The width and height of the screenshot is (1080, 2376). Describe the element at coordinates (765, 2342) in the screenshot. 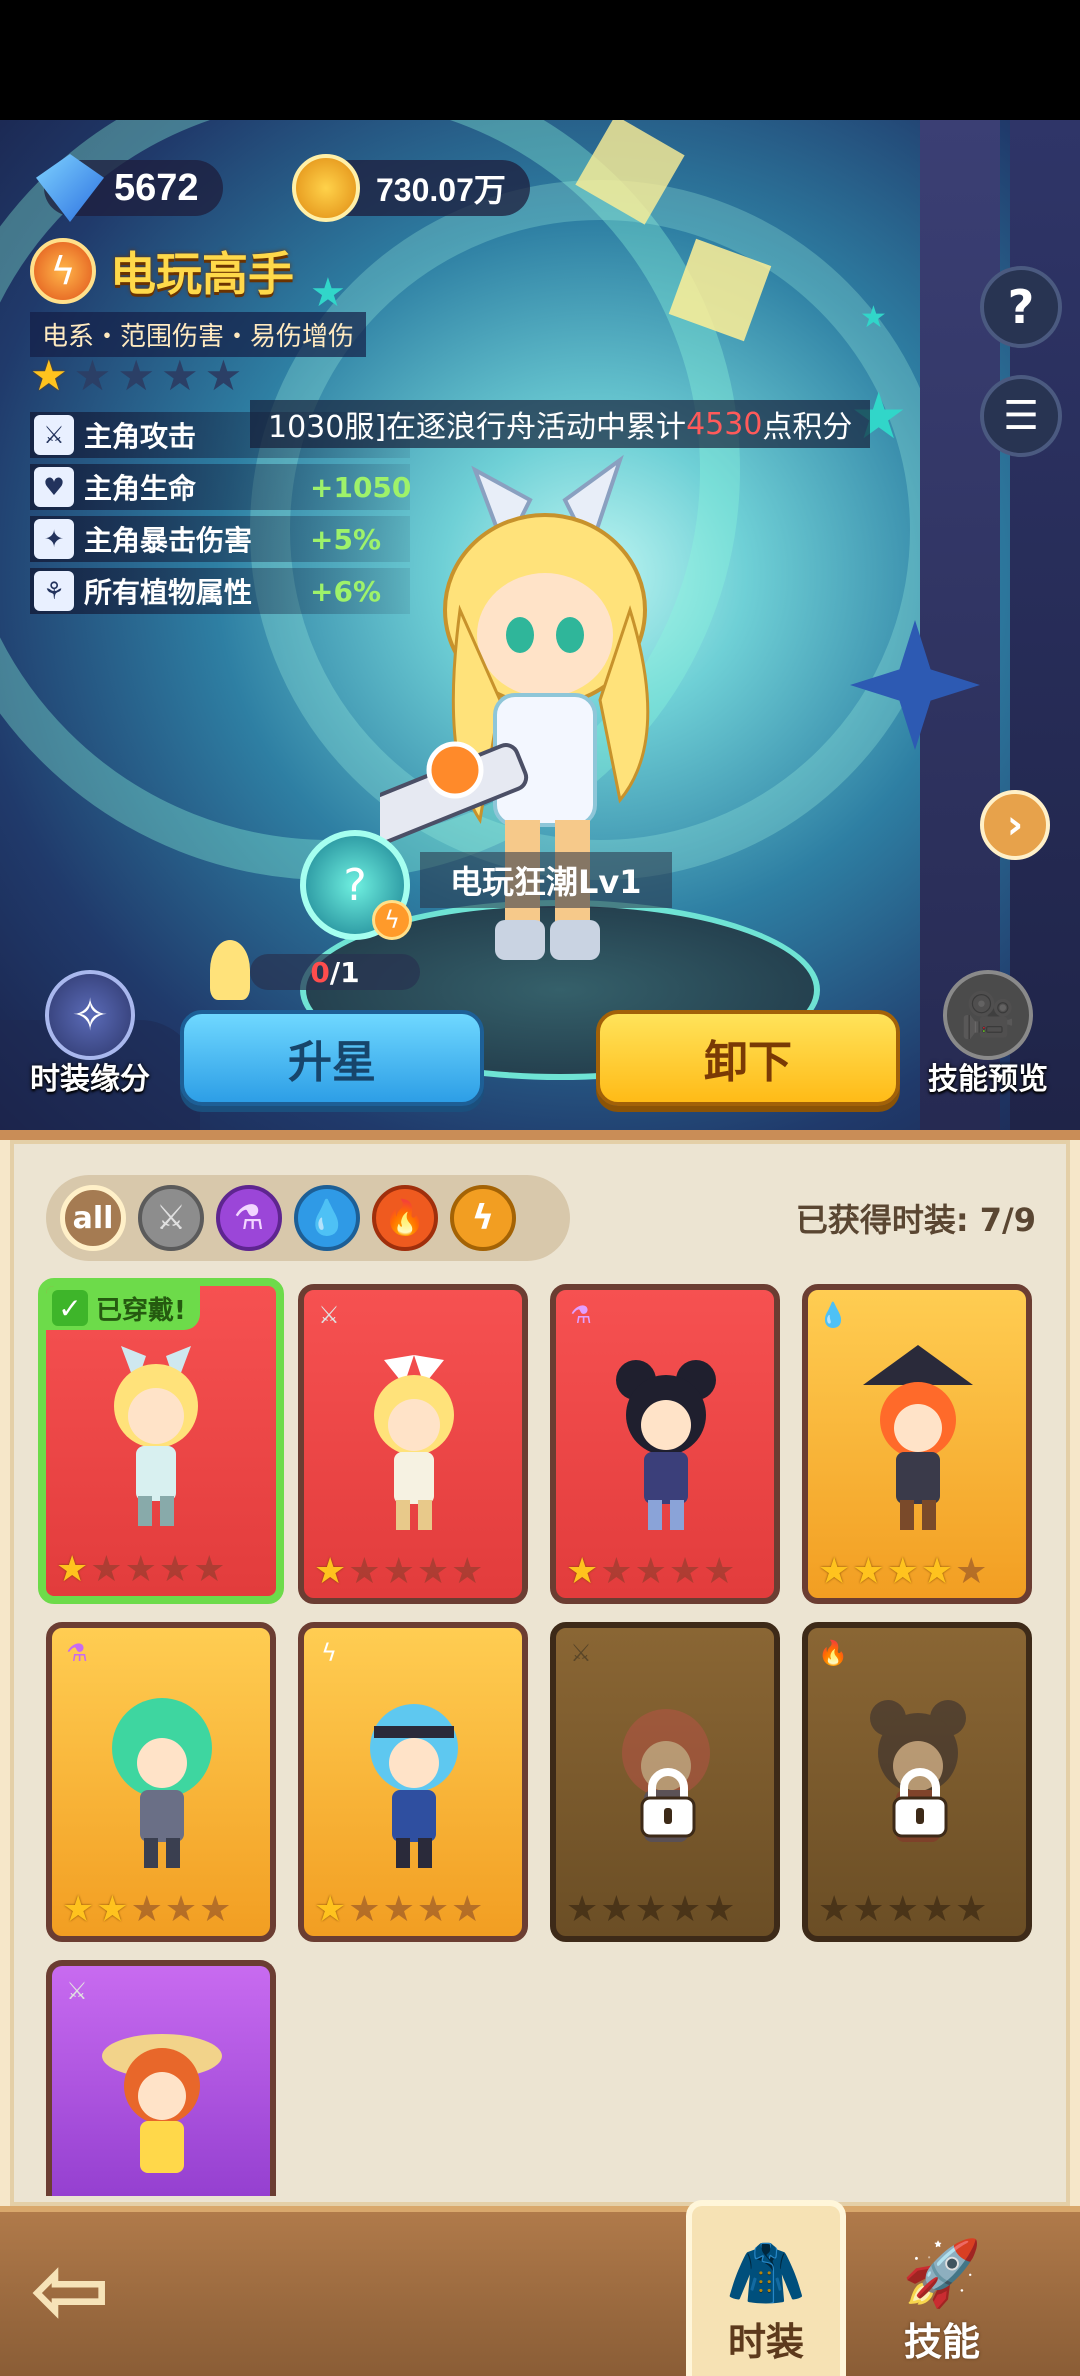

I see `tab-fashion-label: 时装` at that location.